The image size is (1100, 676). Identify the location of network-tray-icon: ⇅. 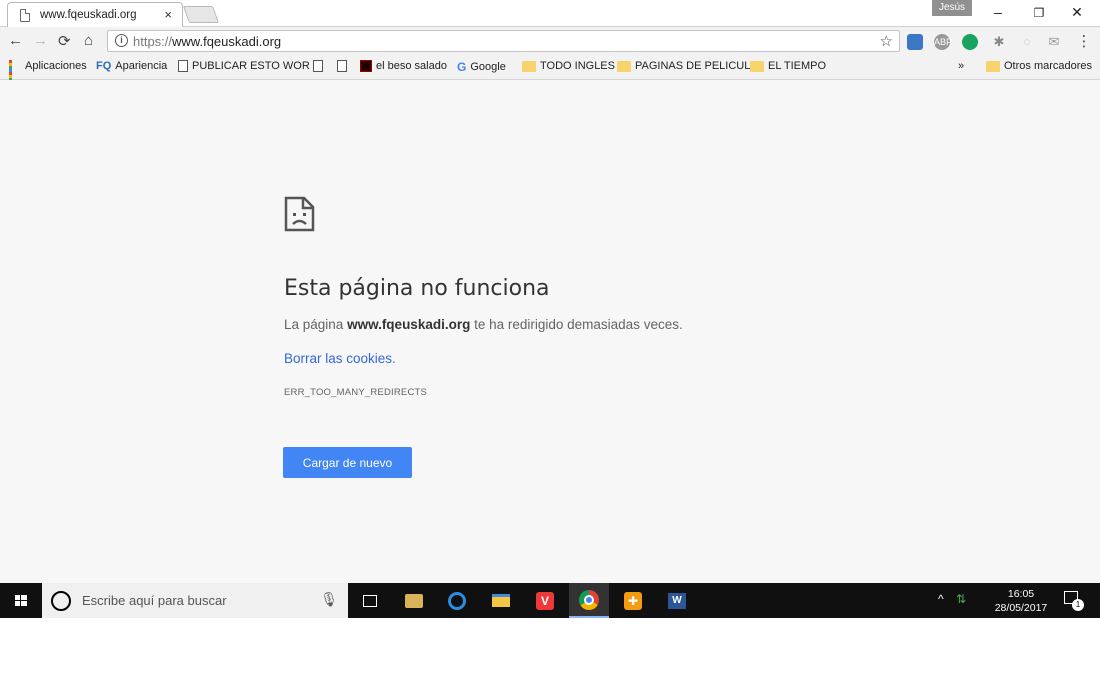
(961, 609).